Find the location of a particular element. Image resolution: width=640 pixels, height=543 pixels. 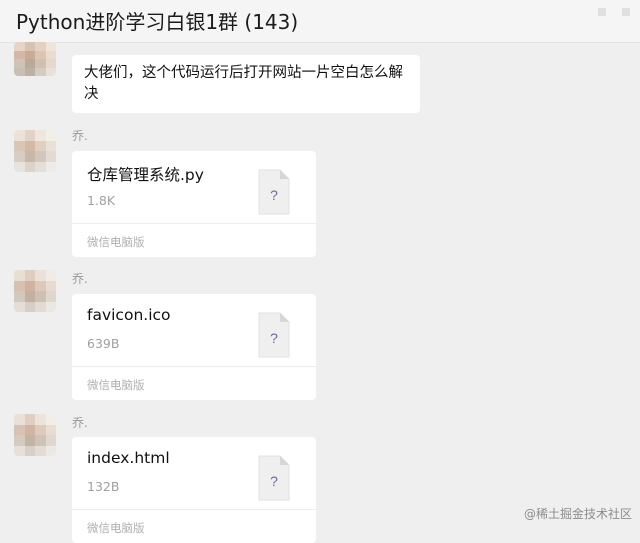

file-name: 仓库管理系统.py is located at coordinates (145, 175).